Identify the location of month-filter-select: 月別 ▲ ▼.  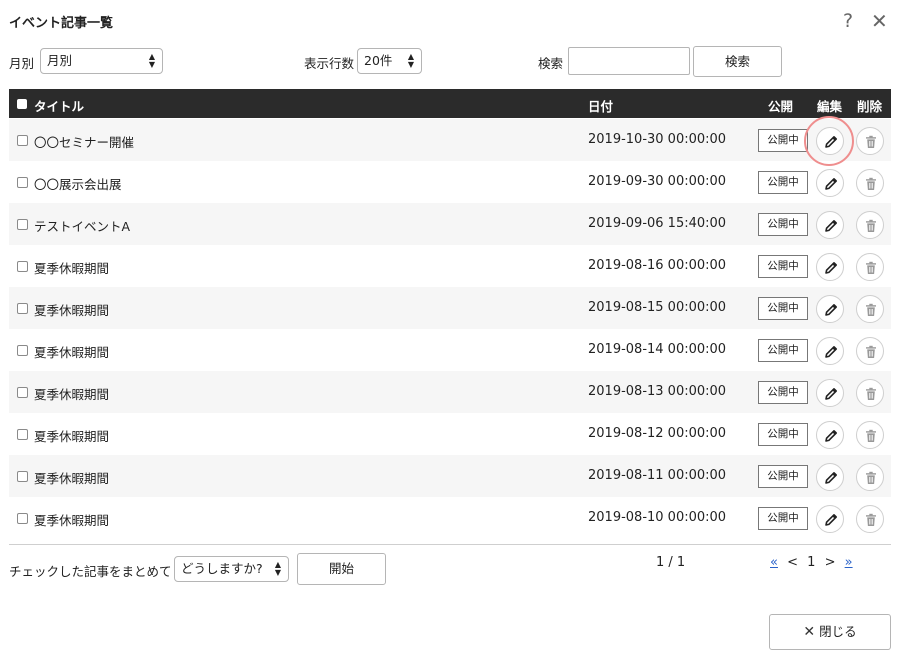
(101, 61).